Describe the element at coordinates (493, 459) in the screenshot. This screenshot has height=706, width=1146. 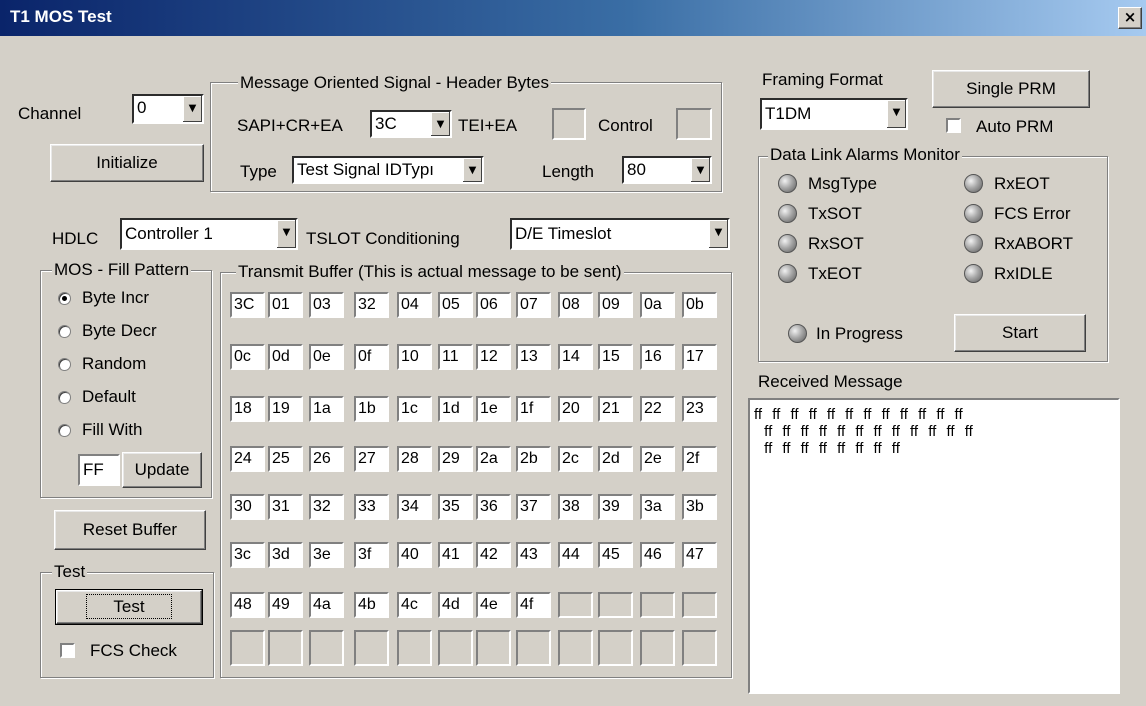
I see `buffer-cell: 2a` at that location.